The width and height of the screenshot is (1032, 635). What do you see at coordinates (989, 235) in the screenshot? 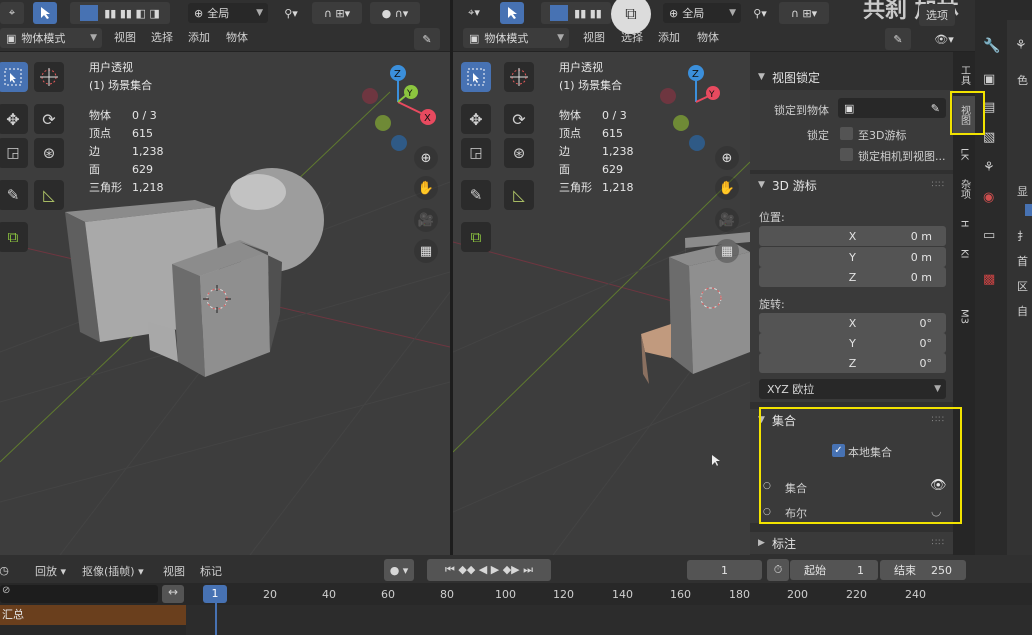
I see `collection-icon: ▭` at bounding box center [989, 235].